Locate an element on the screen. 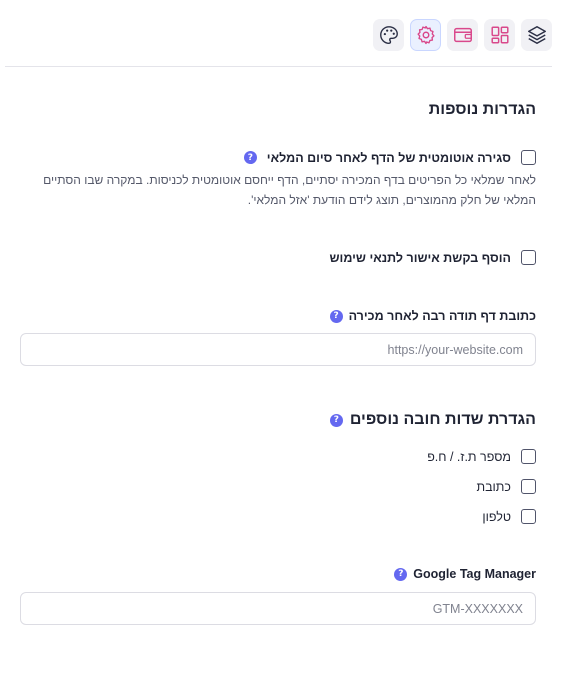 Image resolution: width=563 pixels, height=700 pixels. required-fields-title: הגדרת שדות חובה נוספים ? is located at coordinates (432, 420).